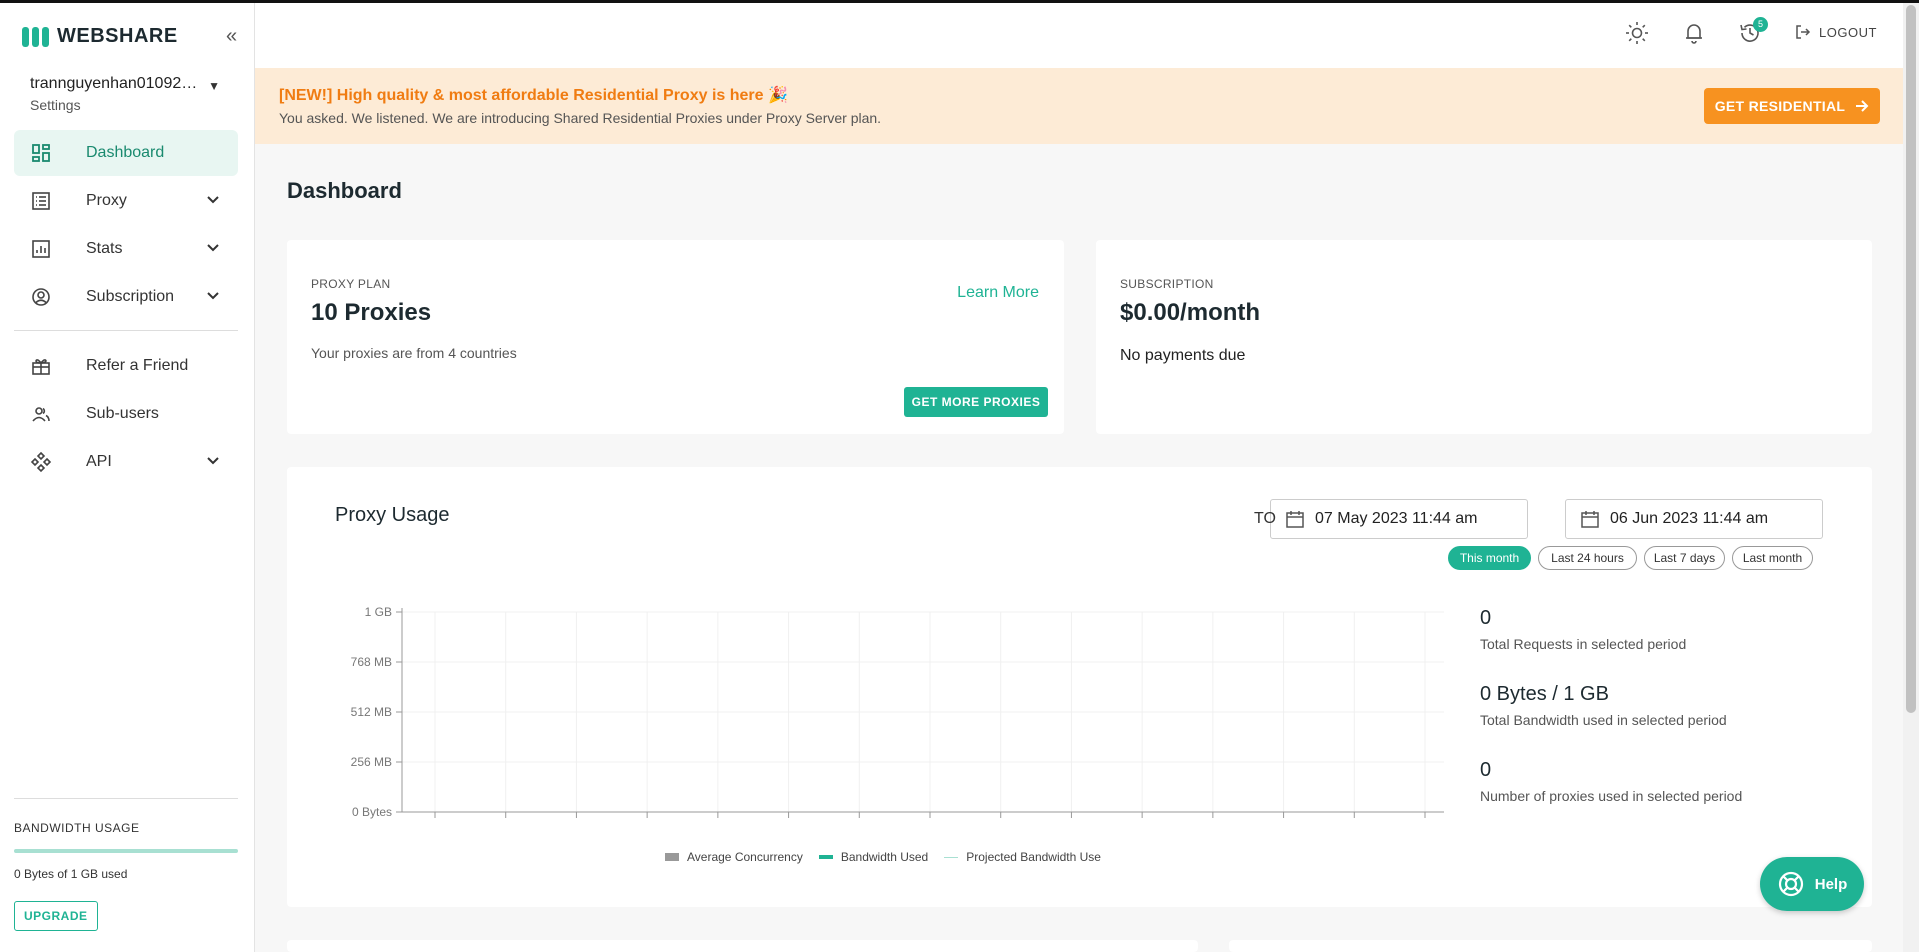 The width and height of the screenshot is (1919, 952). What do you see at coordinates (371, 662) in the screenshot?
I see `y-axis-tick-label: 768 MB` at bounding box center [371, 662].